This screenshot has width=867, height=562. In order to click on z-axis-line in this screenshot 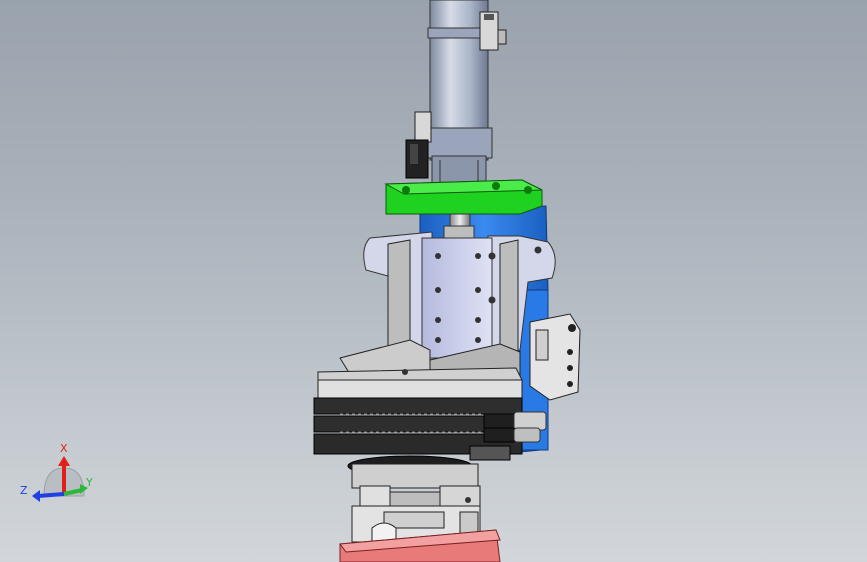, I will do `click(51, 495)`.